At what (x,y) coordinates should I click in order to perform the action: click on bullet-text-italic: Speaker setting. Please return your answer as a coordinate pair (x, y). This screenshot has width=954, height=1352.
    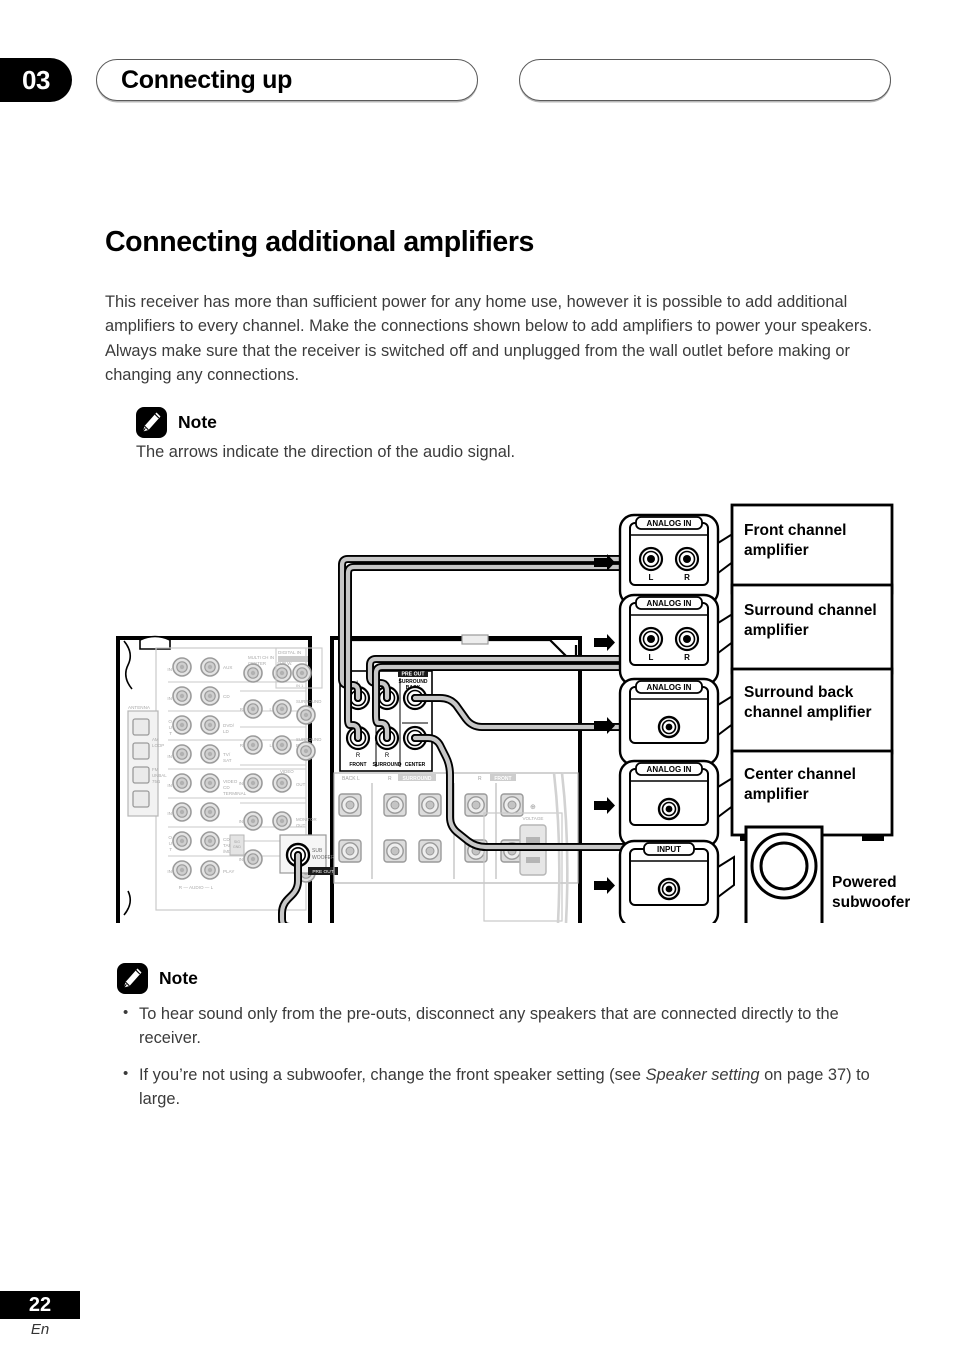
    Looking at the image, I should click on (702, 1074).